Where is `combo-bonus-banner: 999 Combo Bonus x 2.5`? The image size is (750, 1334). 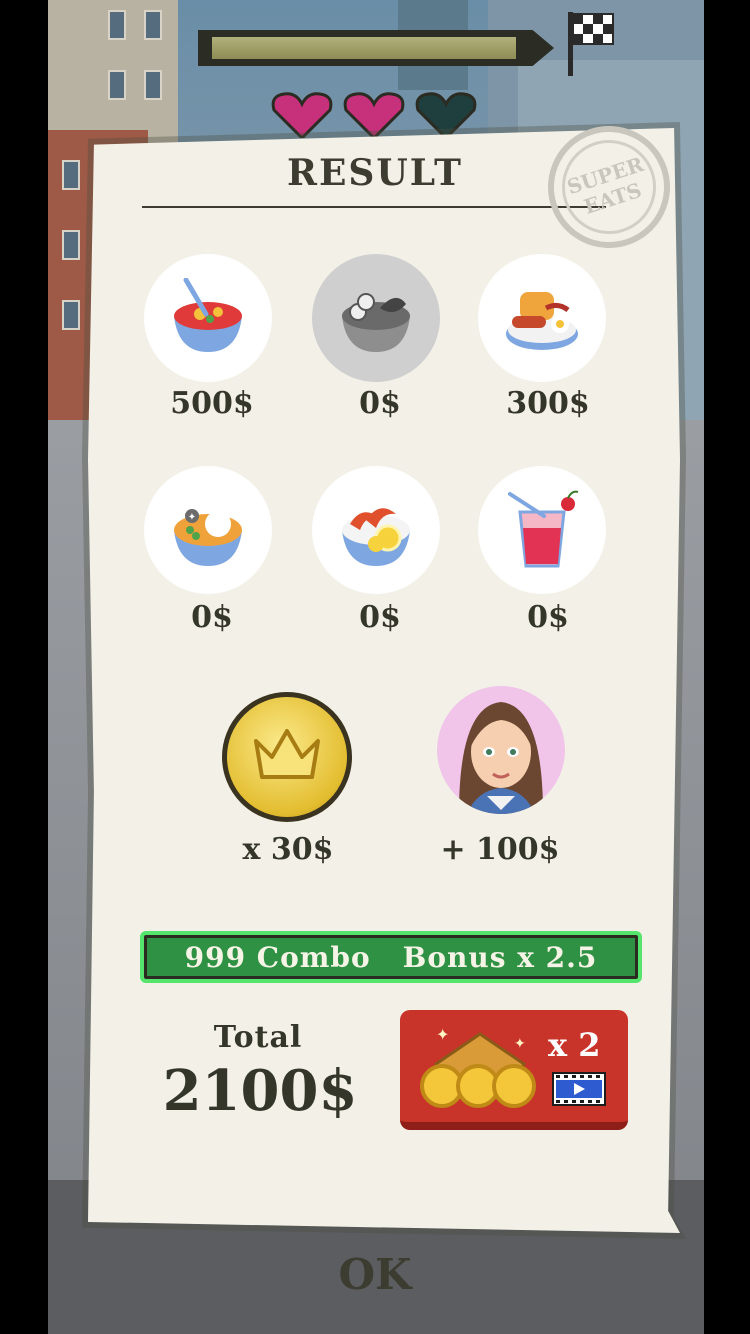 combo-bonus-banner: 999 Combo Bonus x 2.5 is located at coordinates (391, 957).